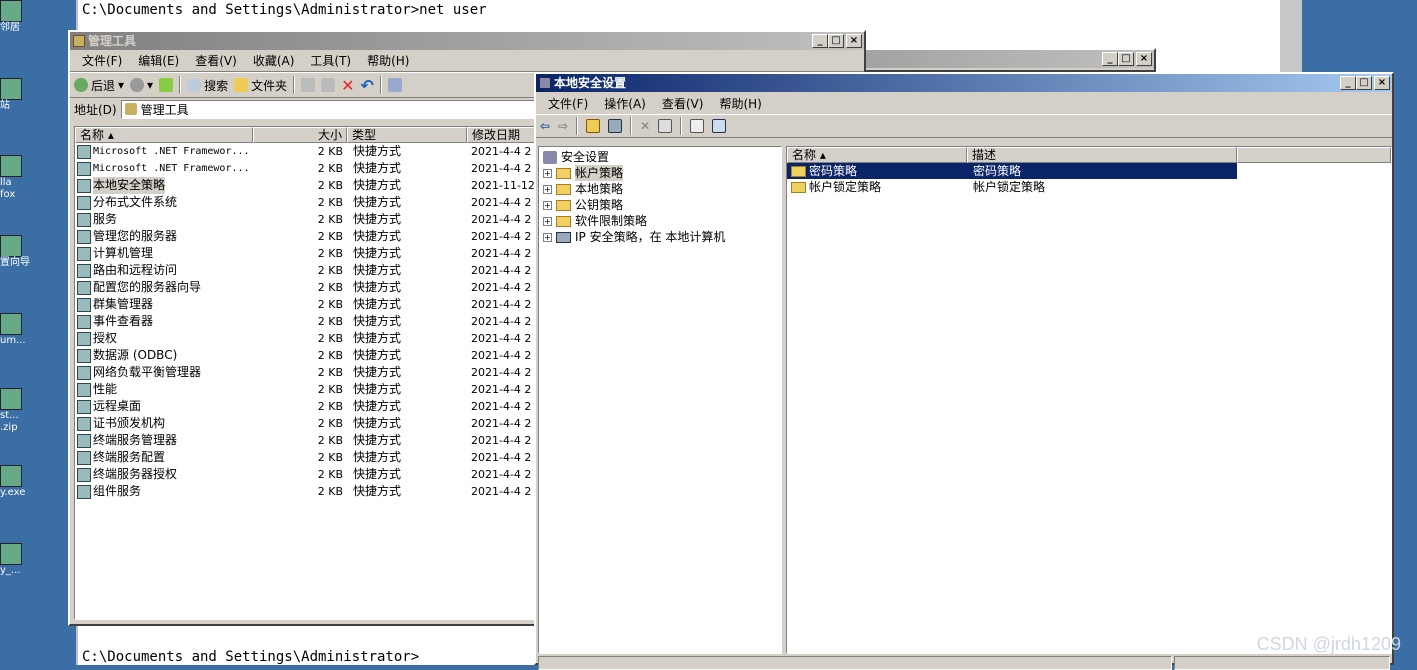  Describe the element at coordinates (563, 237) in the screenshot. I see `ip-security-icon` at that location.